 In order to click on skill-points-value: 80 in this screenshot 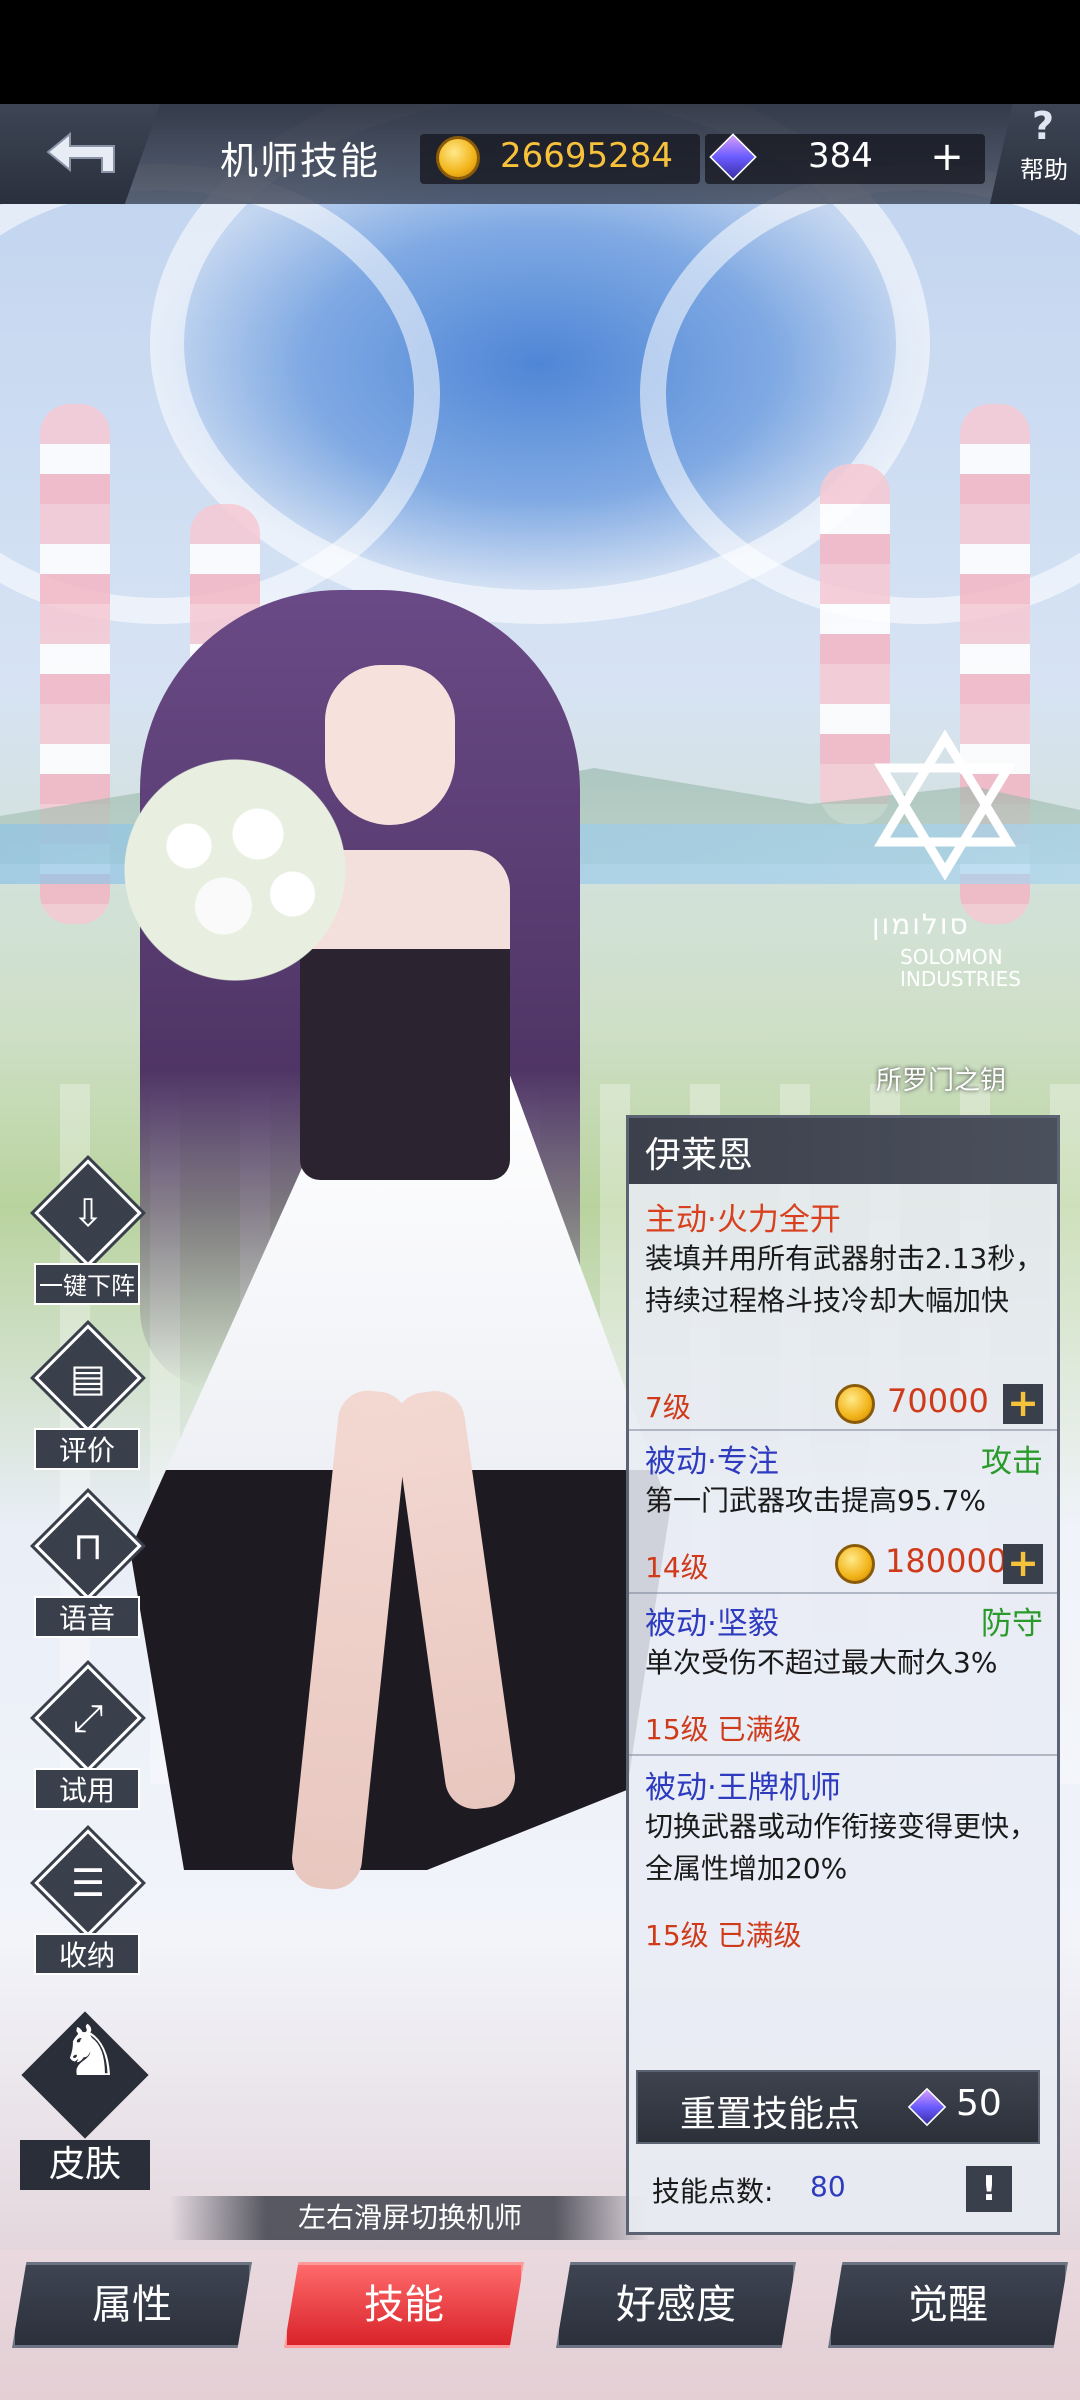, I will do `click(828, 2186)`.